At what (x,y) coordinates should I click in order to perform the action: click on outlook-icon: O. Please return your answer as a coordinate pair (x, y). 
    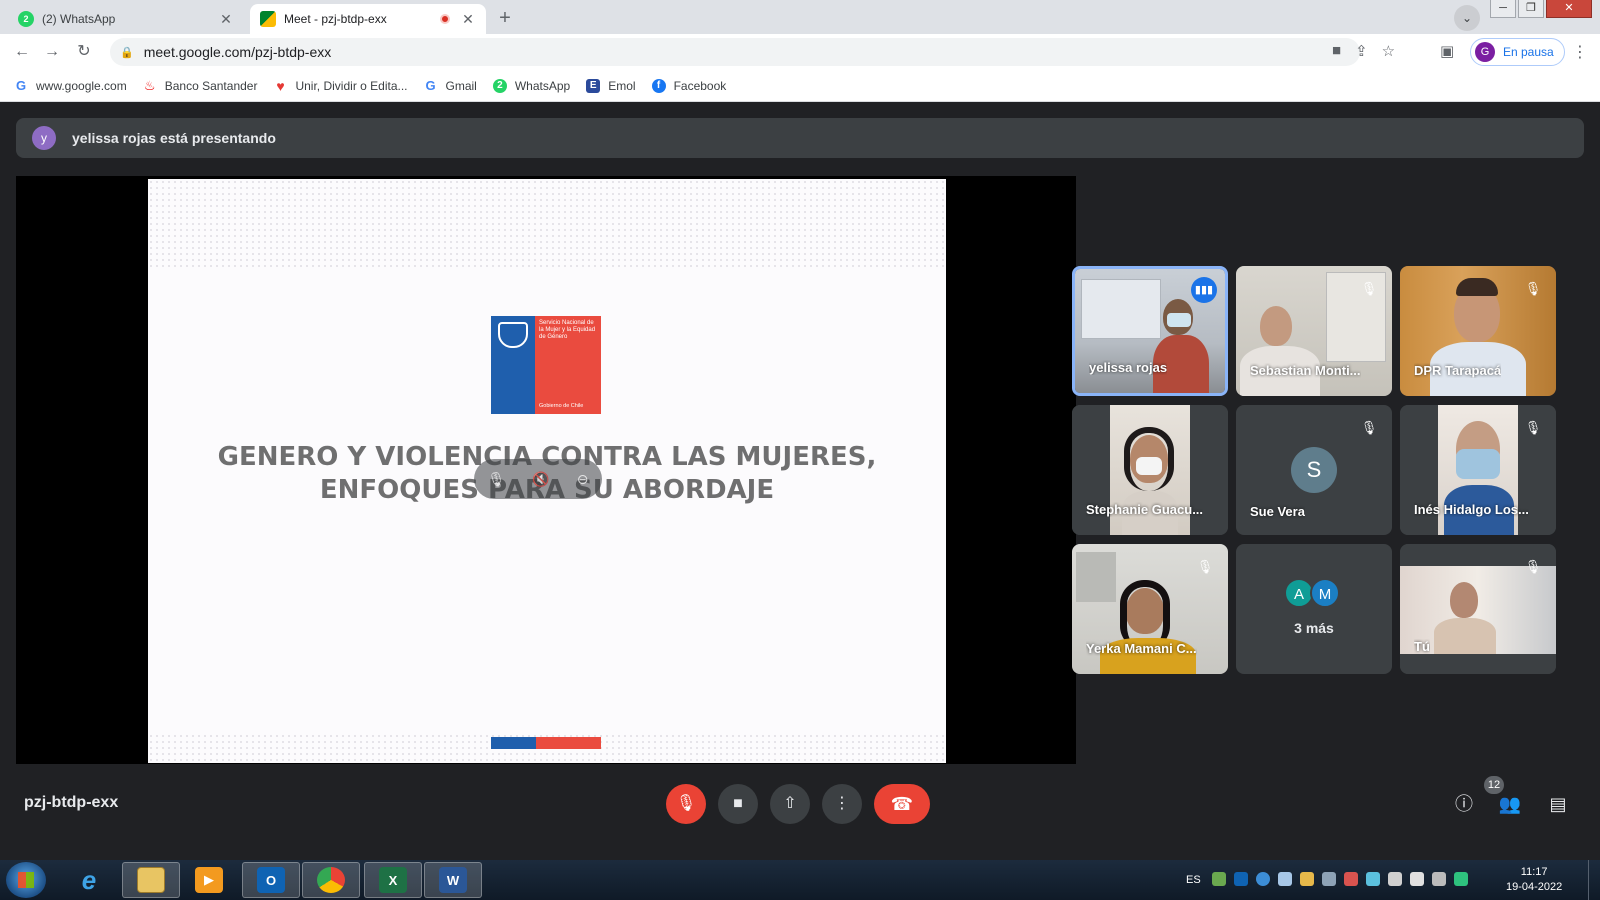
    Looking at the image, I should click on (271, 880).